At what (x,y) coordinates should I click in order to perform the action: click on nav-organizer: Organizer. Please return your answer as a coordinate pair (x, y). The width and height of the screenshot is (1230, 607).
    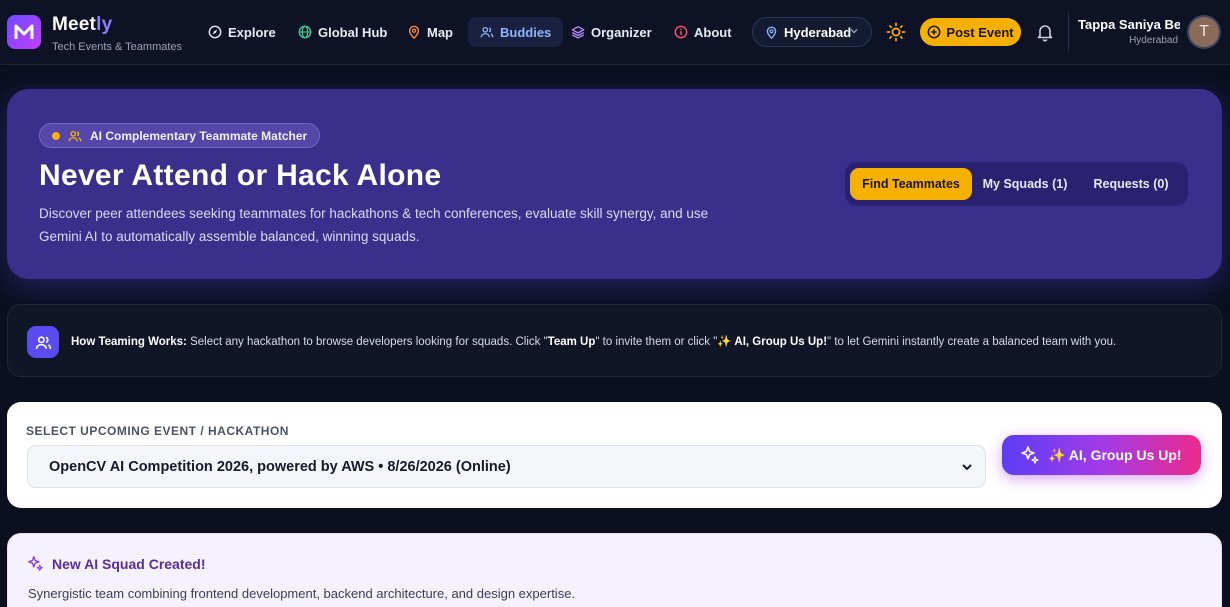
    Looking at the image, I should click on (611, 32).